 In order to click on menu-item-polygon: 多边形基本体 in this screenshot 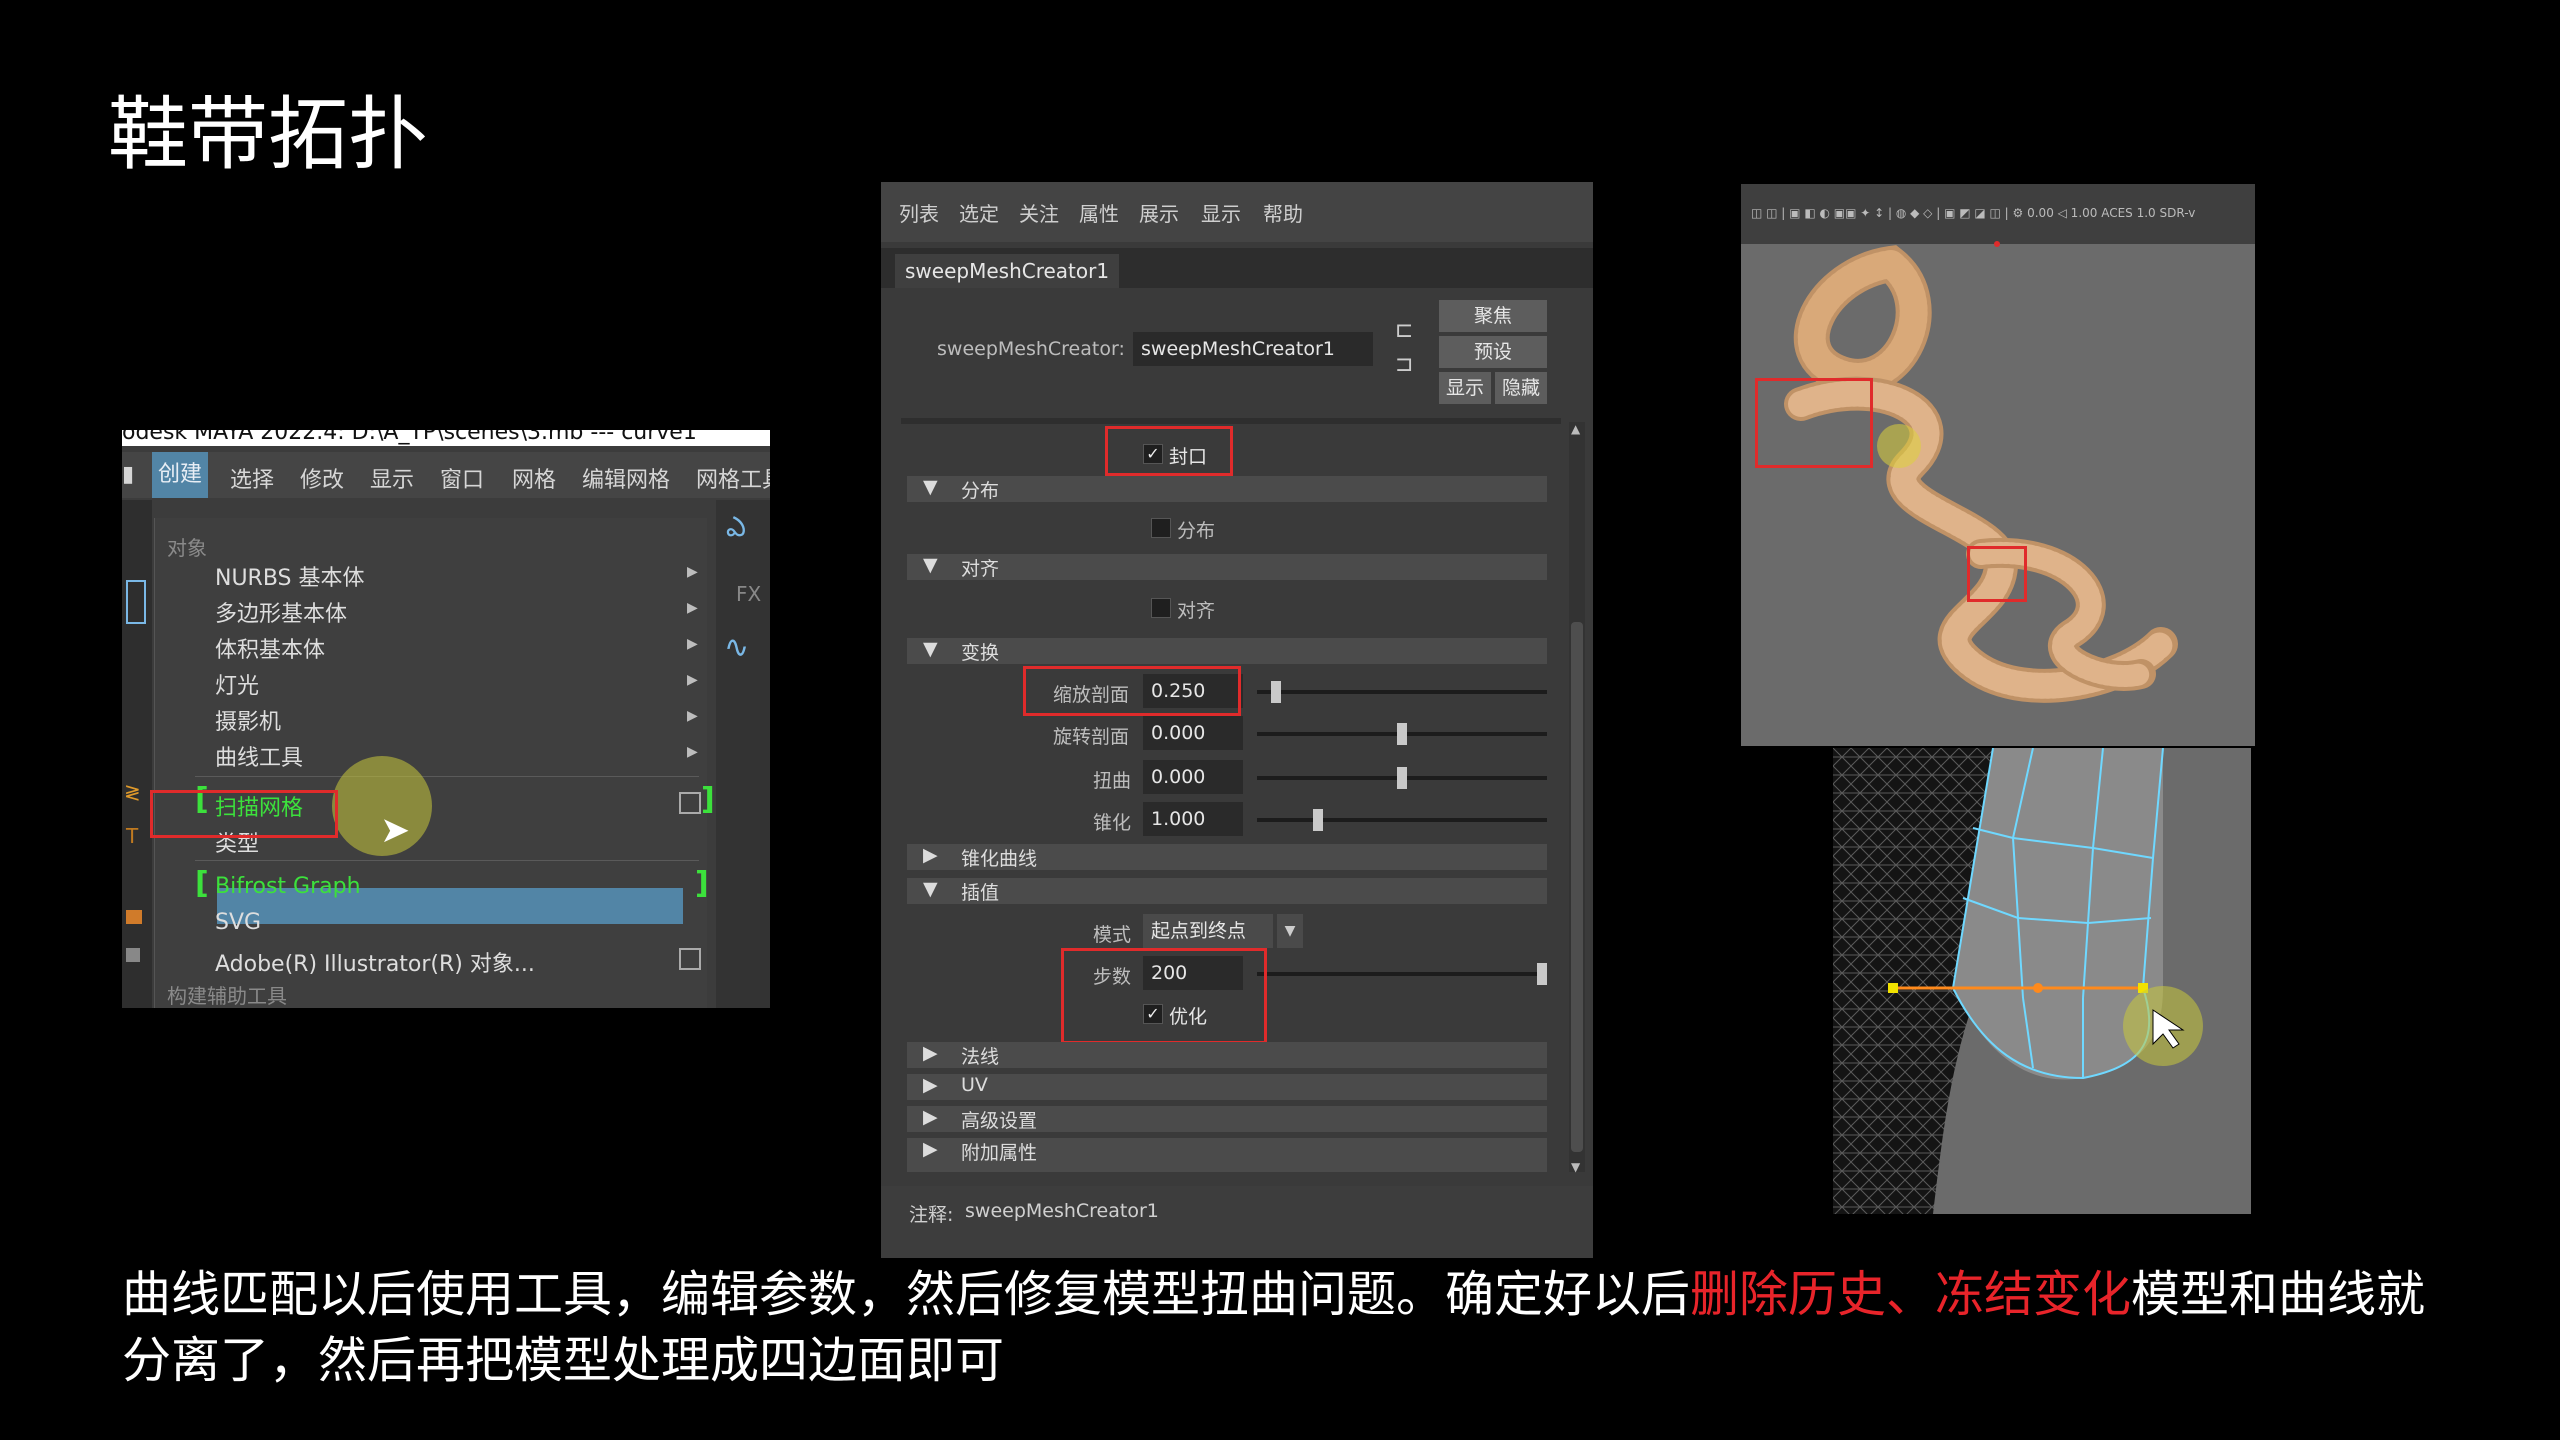, I will do `click(281, 612)`.